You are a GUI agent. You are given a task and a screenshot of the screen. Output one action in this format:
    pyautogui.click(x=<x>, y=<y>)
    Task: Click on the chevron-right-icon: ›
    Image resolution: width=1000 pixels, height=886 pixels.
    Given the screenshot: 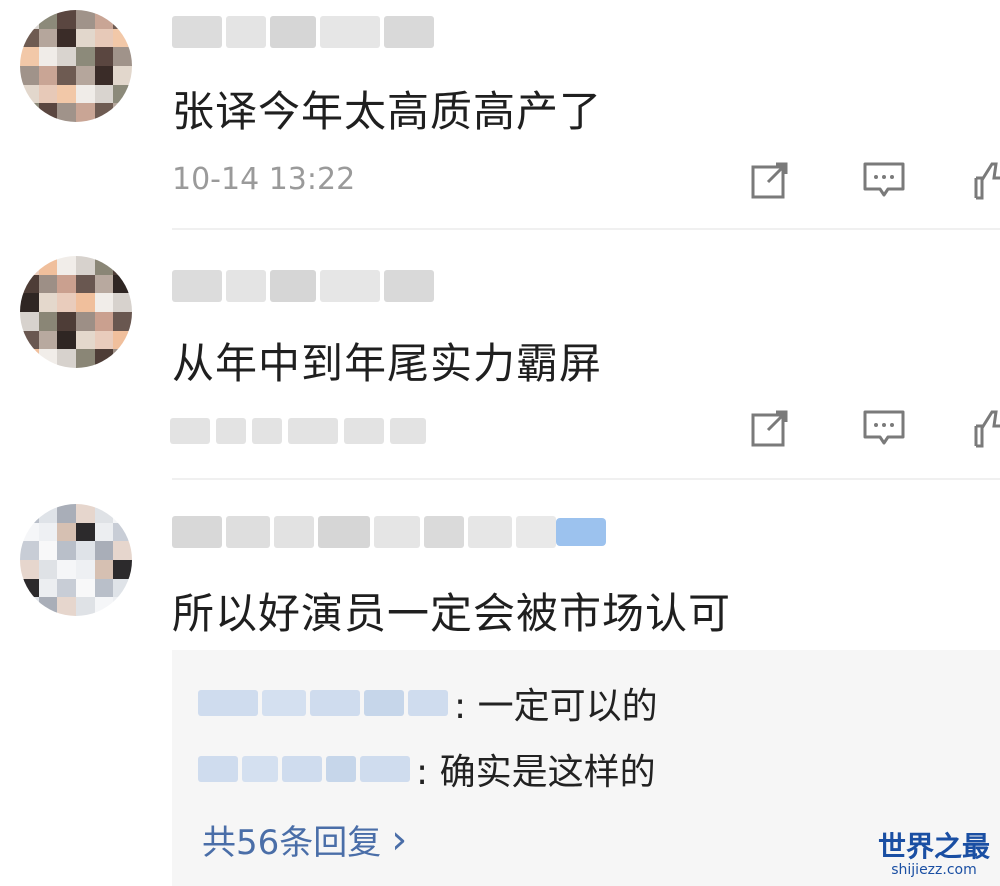 What is the action you would take?
    pyautogui.click(x=399, y=839)
    